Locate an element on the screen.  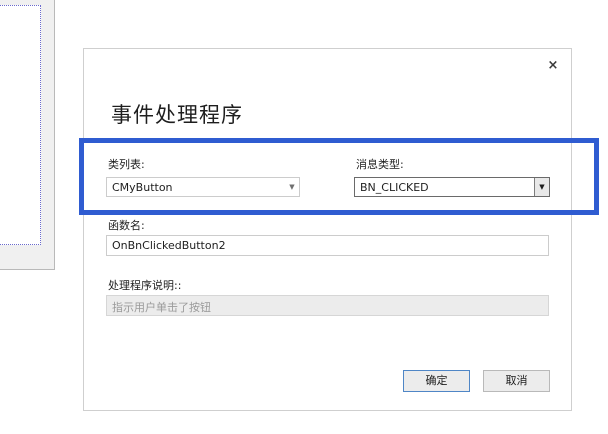
message-type-label: 消息类型: is located at coordinates (380, 164).